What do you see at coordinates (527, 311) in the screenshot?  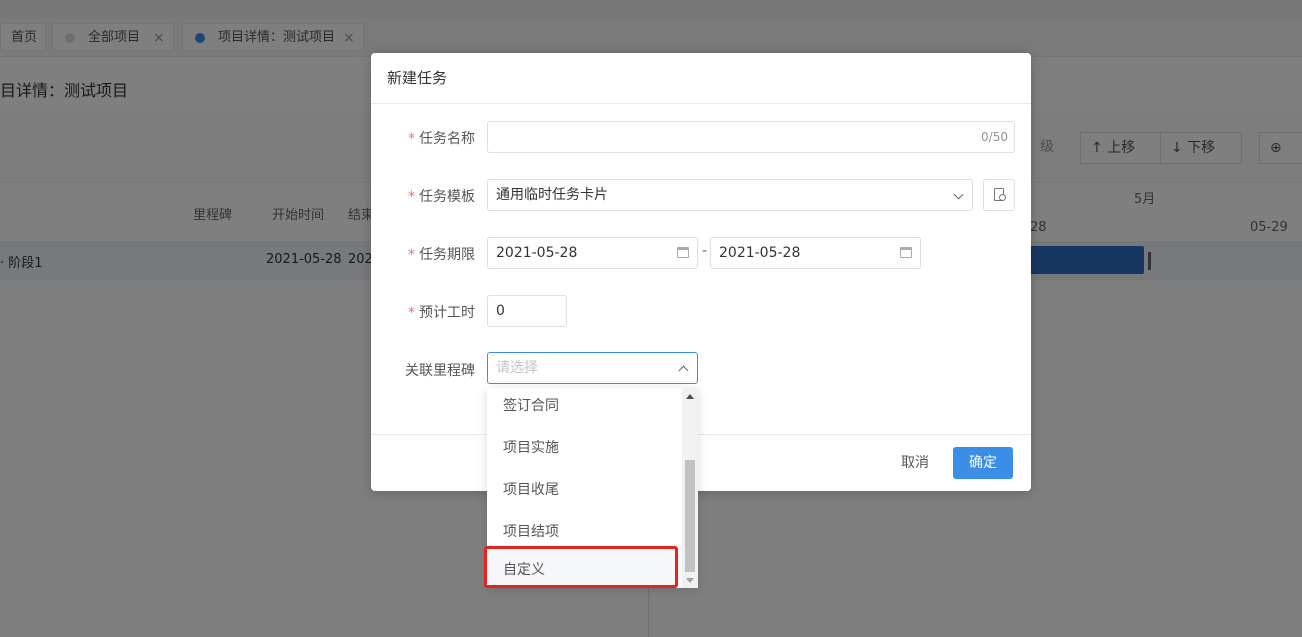 I see `estimated-hours-input: 0` at bounding box center [527, 311].